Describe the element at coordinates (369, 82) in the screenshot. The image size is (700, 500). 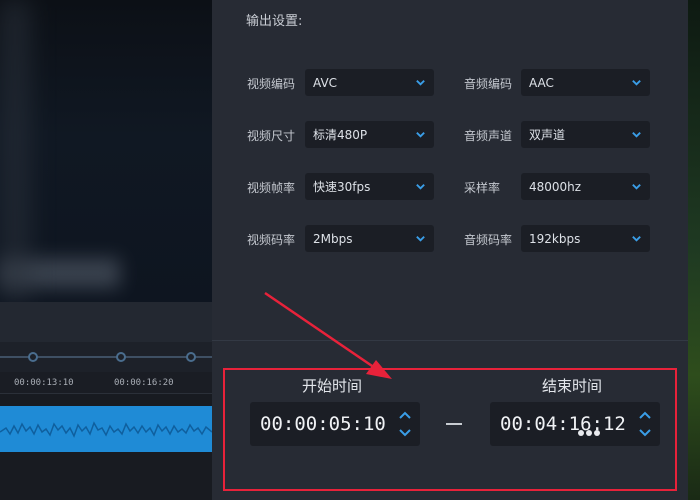
I see `video-codec-select: AVC` at that location.